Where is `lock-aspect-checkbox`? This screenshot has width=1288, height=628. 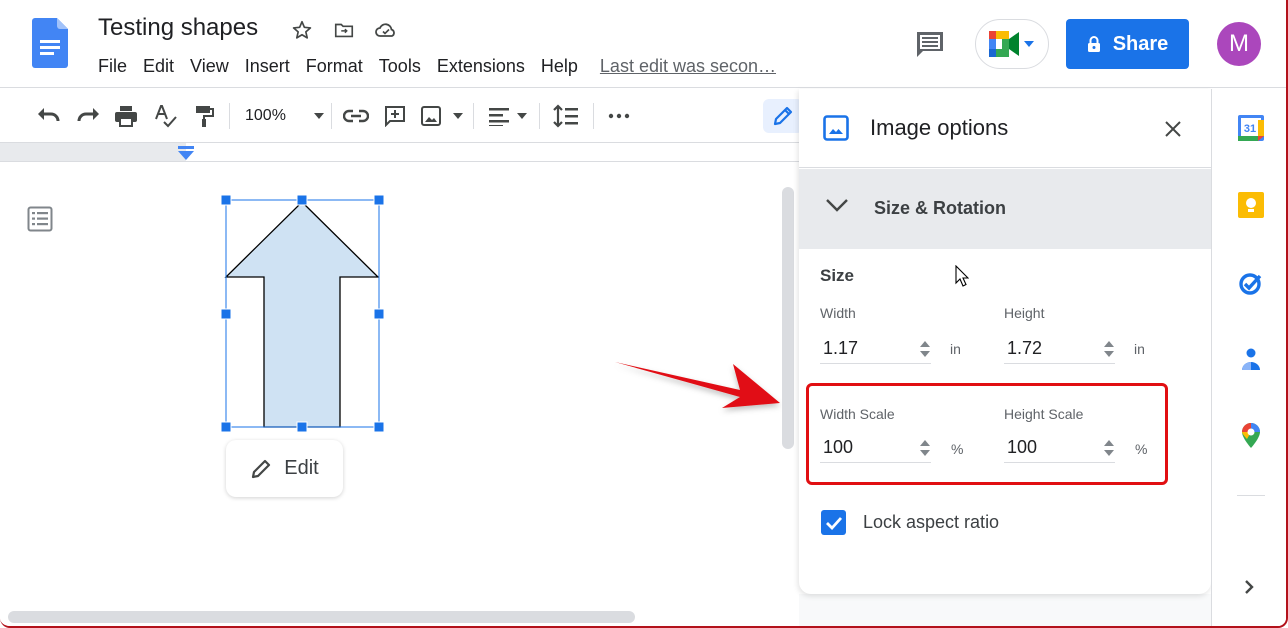
lock-aspect-checkbox is located at coordinates (833, 522).